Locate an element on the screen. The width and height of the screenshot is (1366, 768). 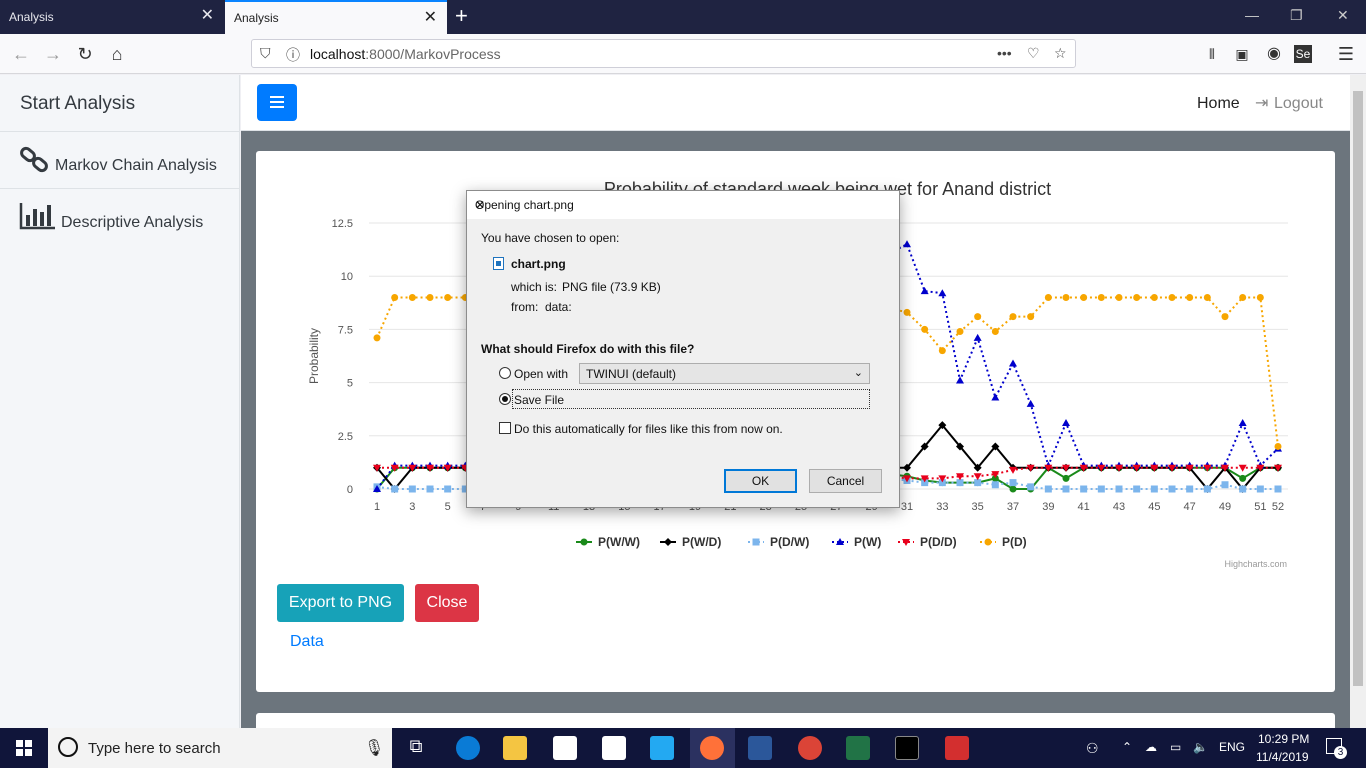
home-link: Home is located at coordinates (1218, 104).